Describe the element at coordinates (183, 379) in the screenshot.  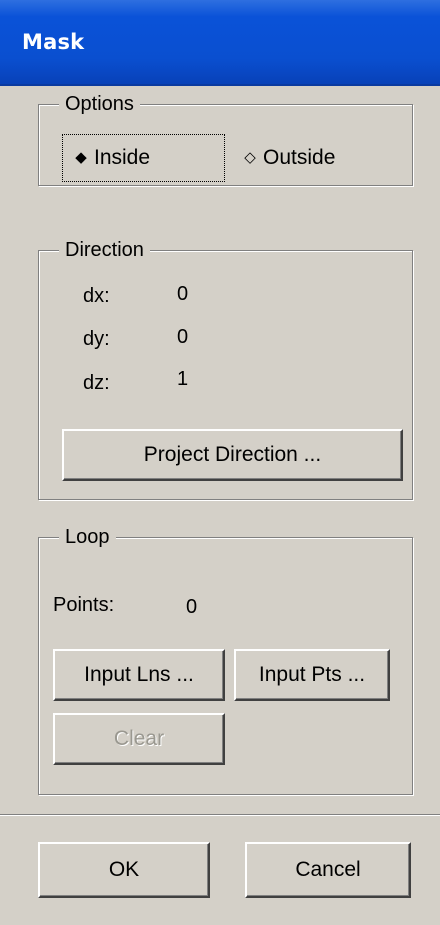
I see `dz-value: 1` at that location.